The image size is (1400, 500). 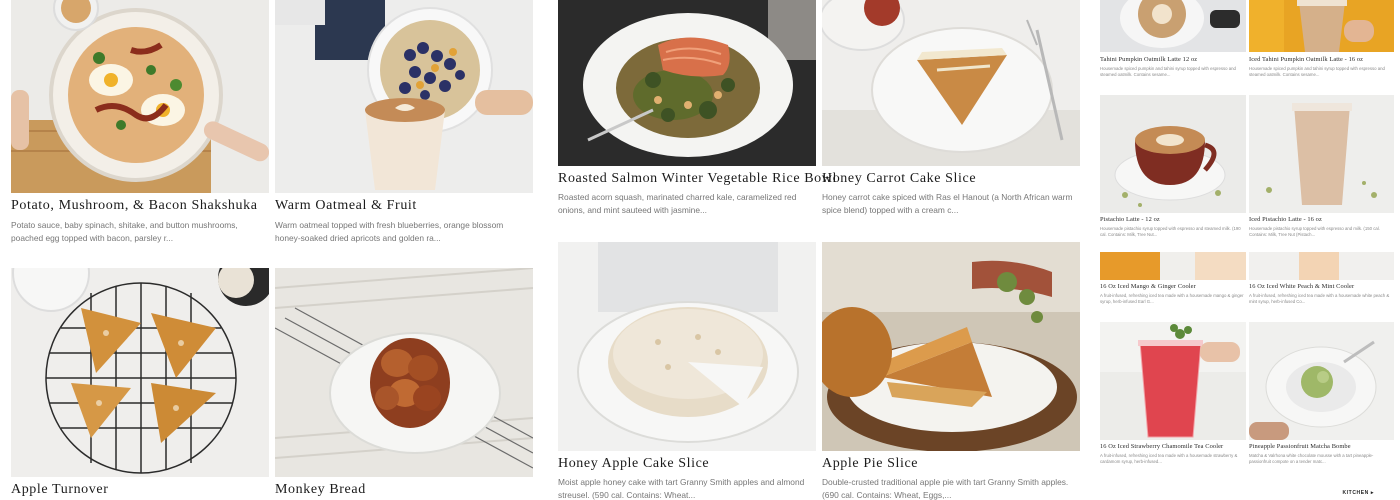 I want to click on apple-turnover-image, so click(x=140, y=372).